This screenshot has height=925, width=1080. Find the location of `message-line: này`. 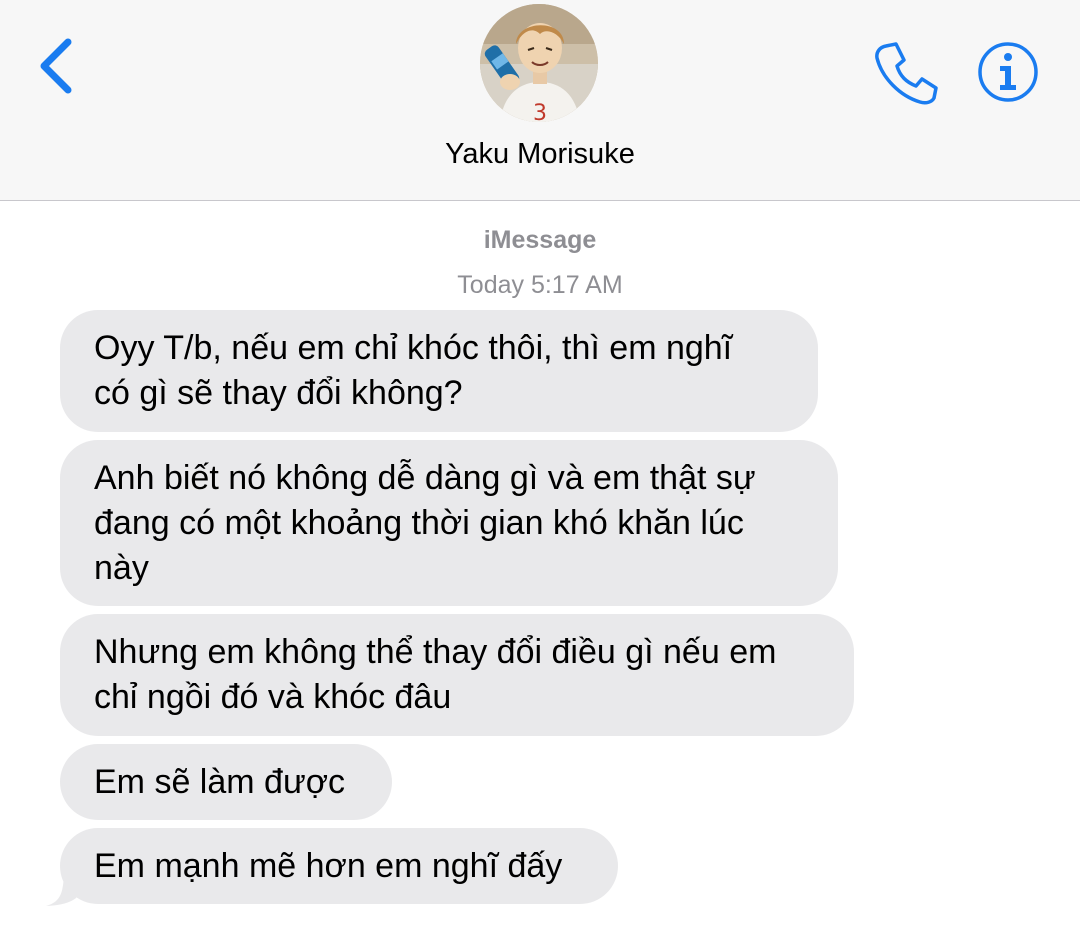

message-line: này is located at coordinates (121, 567).